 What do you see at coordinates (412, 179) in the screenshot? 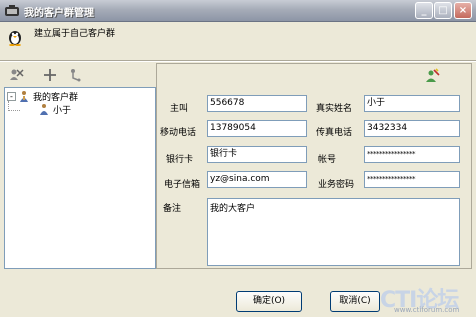
I see `business-password-field: ****************` at bounding box center [412, 179].